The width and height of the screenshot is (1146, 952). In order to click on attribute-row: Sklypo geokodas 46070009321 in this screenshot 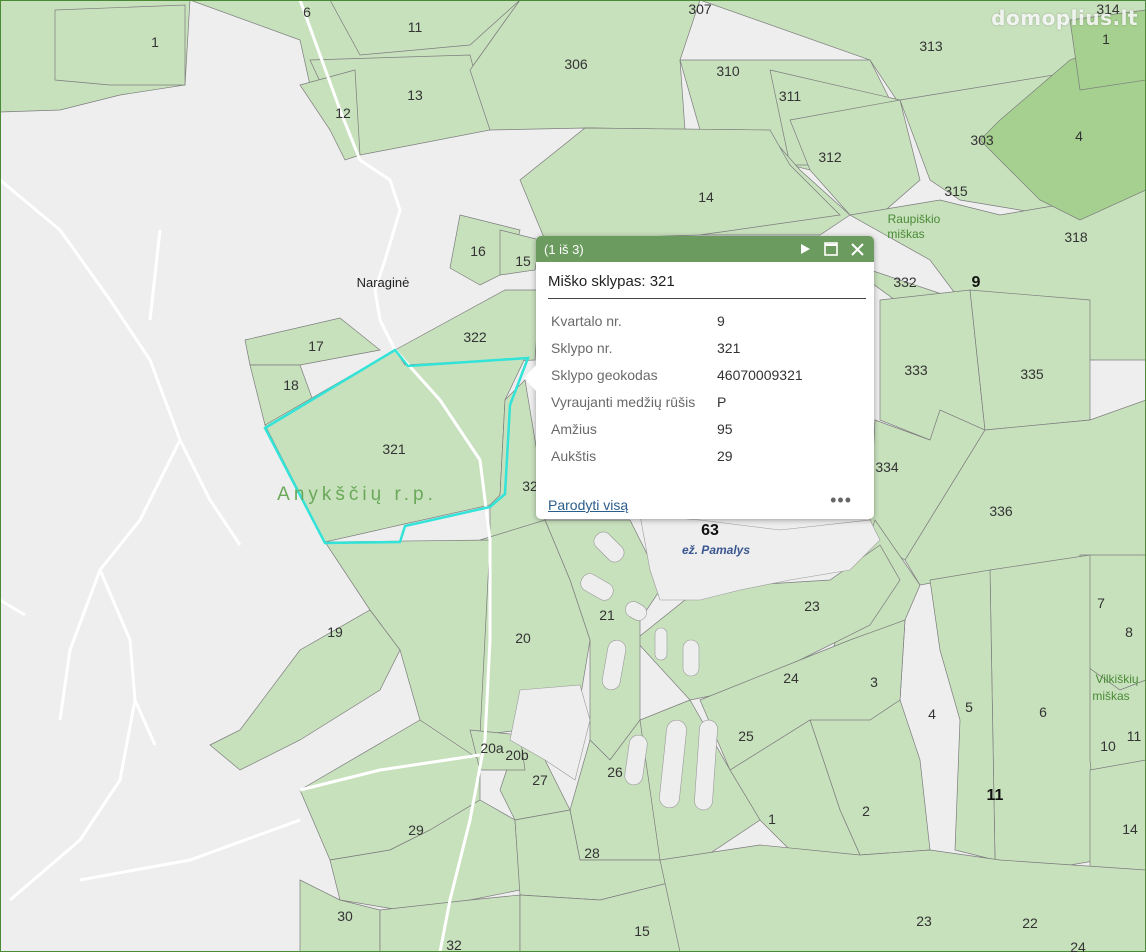, I will do `click(677, 374)`.